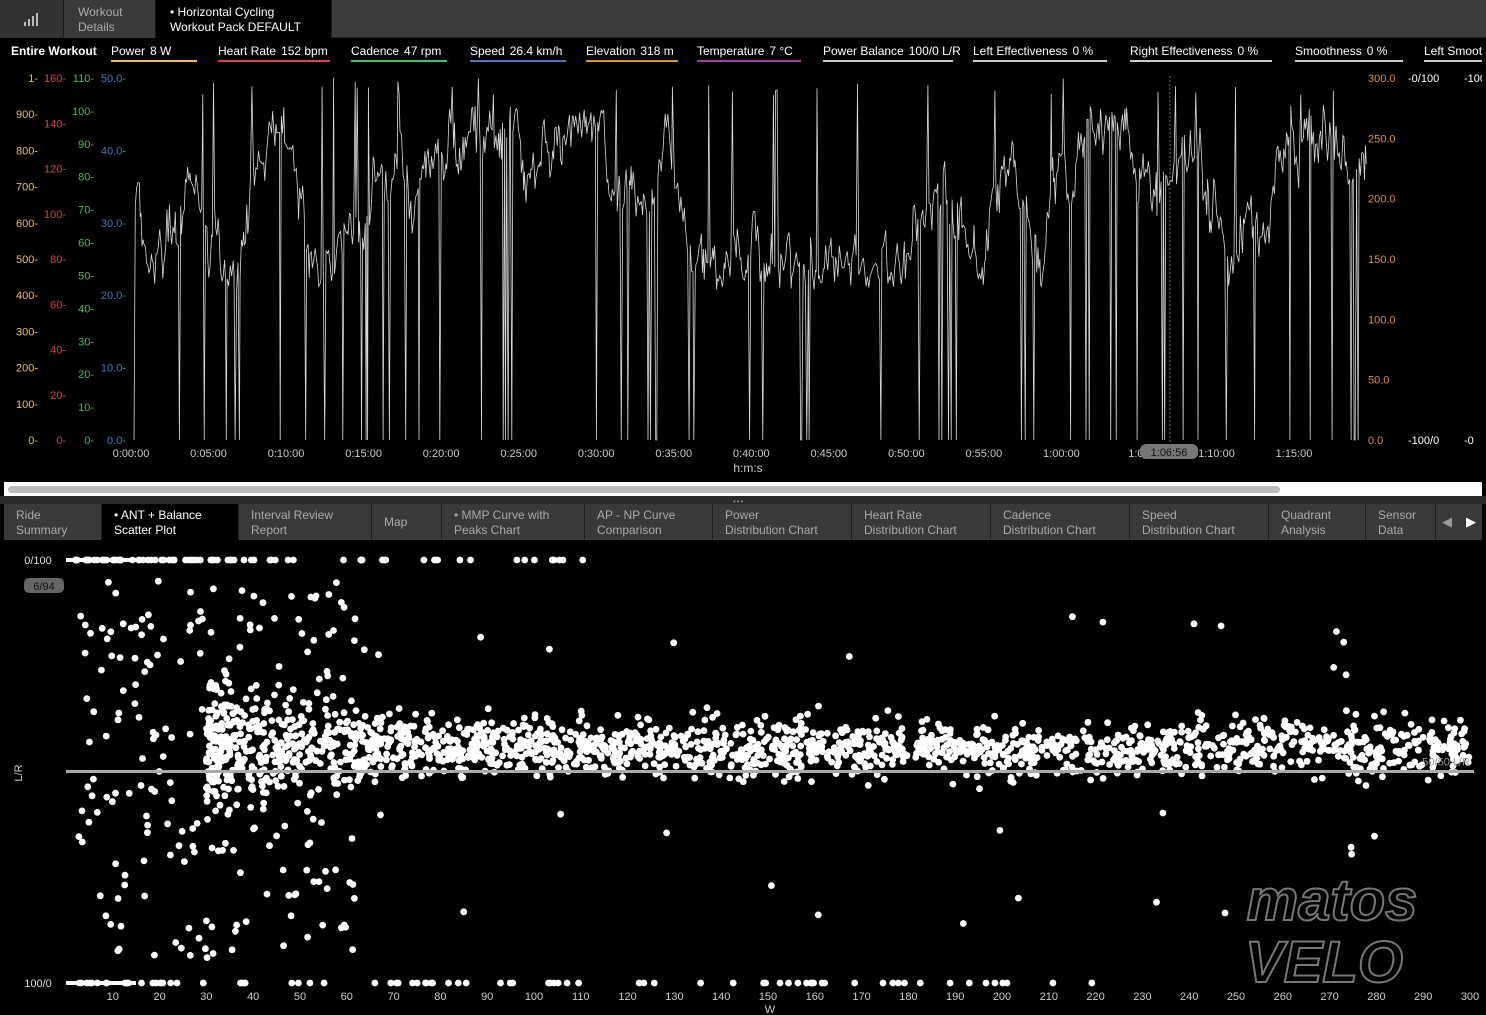 The width and height of the screenshot is (1486, 1015). I want to click on metric-power: Power 8 W, so click(154, 53).